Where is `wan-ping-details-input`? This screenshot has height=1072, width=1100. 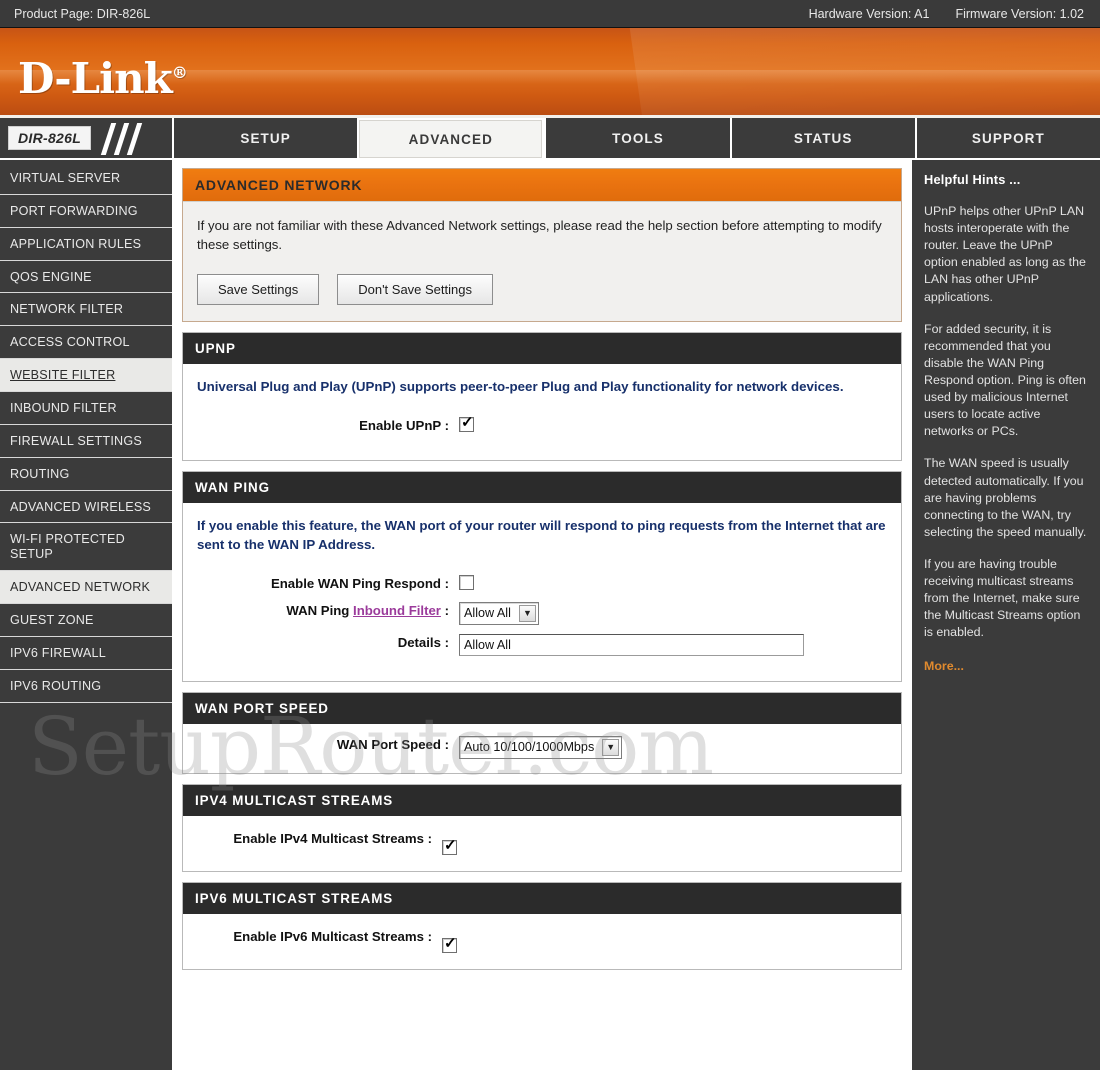 wan-ping-details-input is located at coordinates (631, 644).